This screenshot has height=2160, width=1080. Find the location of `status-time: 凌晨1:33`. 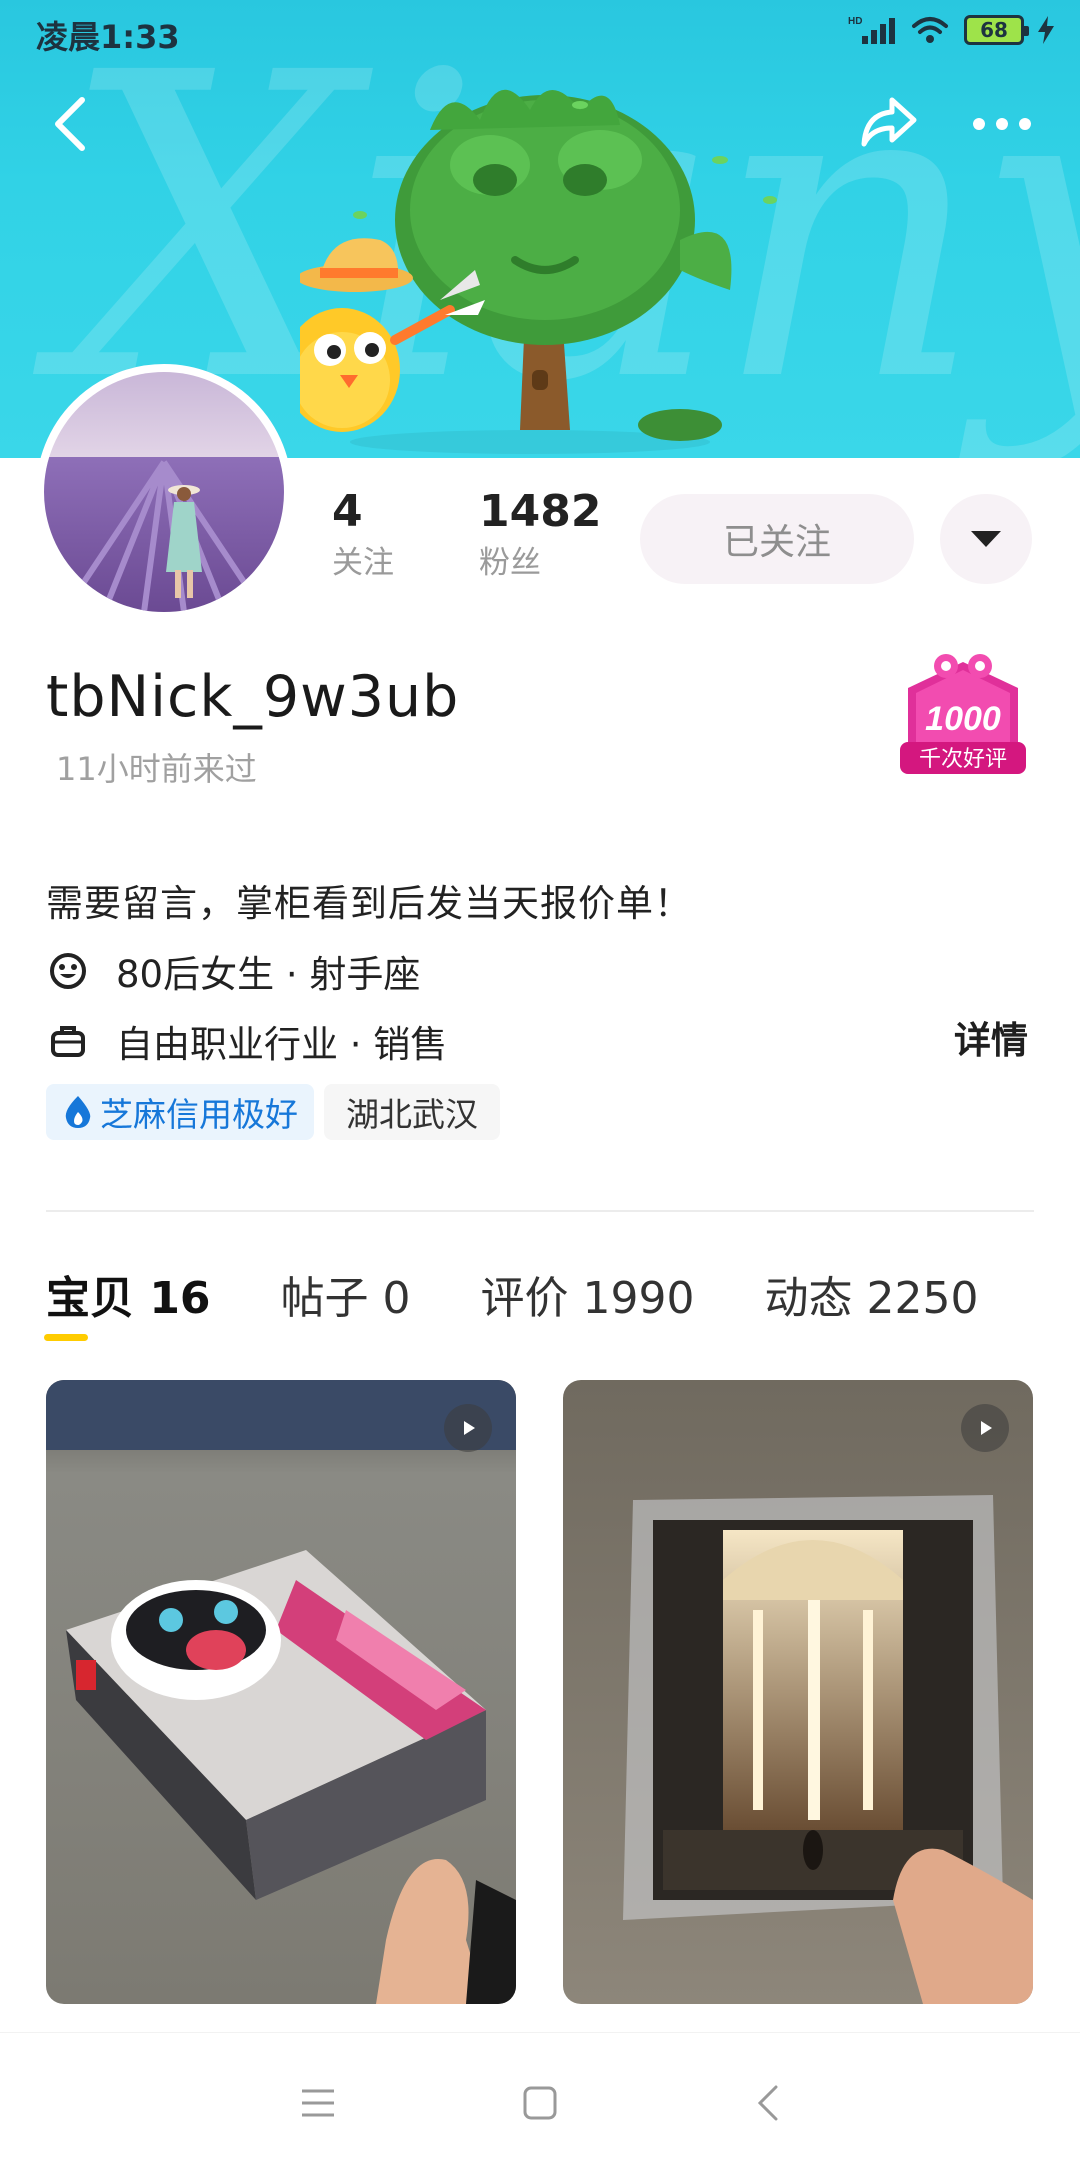

status-time: 凌晨1:33 is located at coordinates (108, 37).